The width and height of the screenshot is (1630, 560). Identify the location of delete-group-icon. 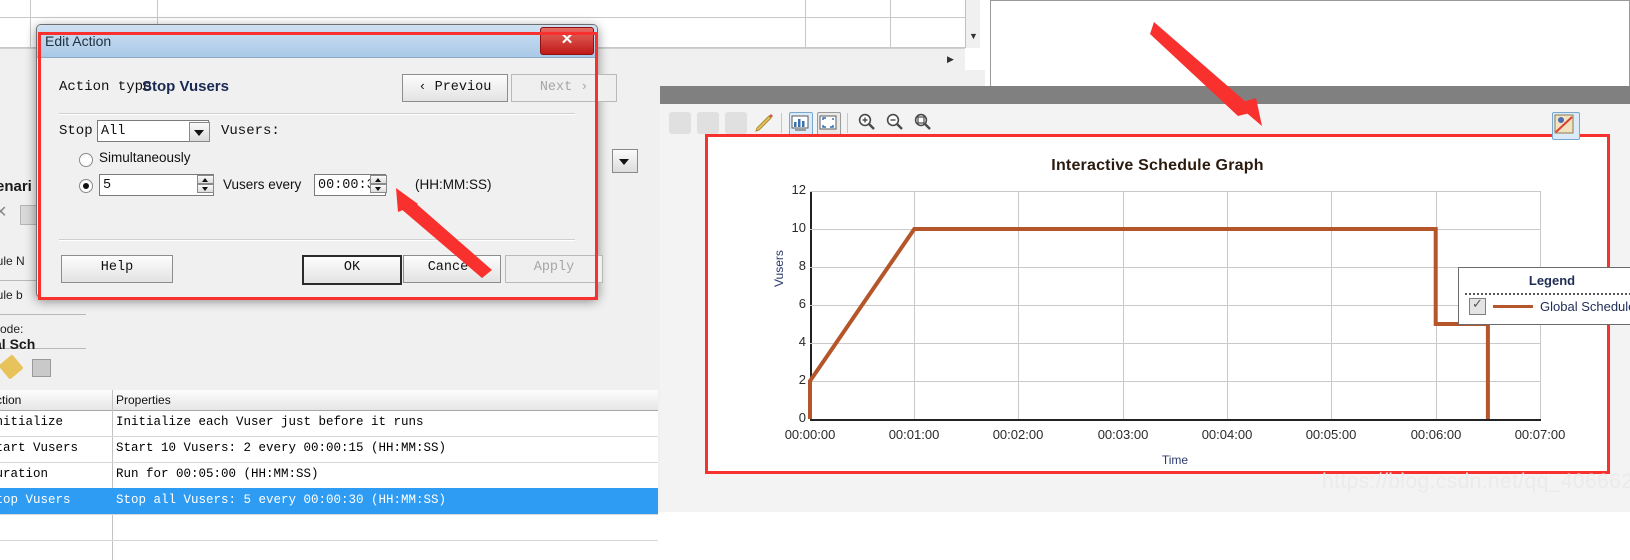
(736, 123).